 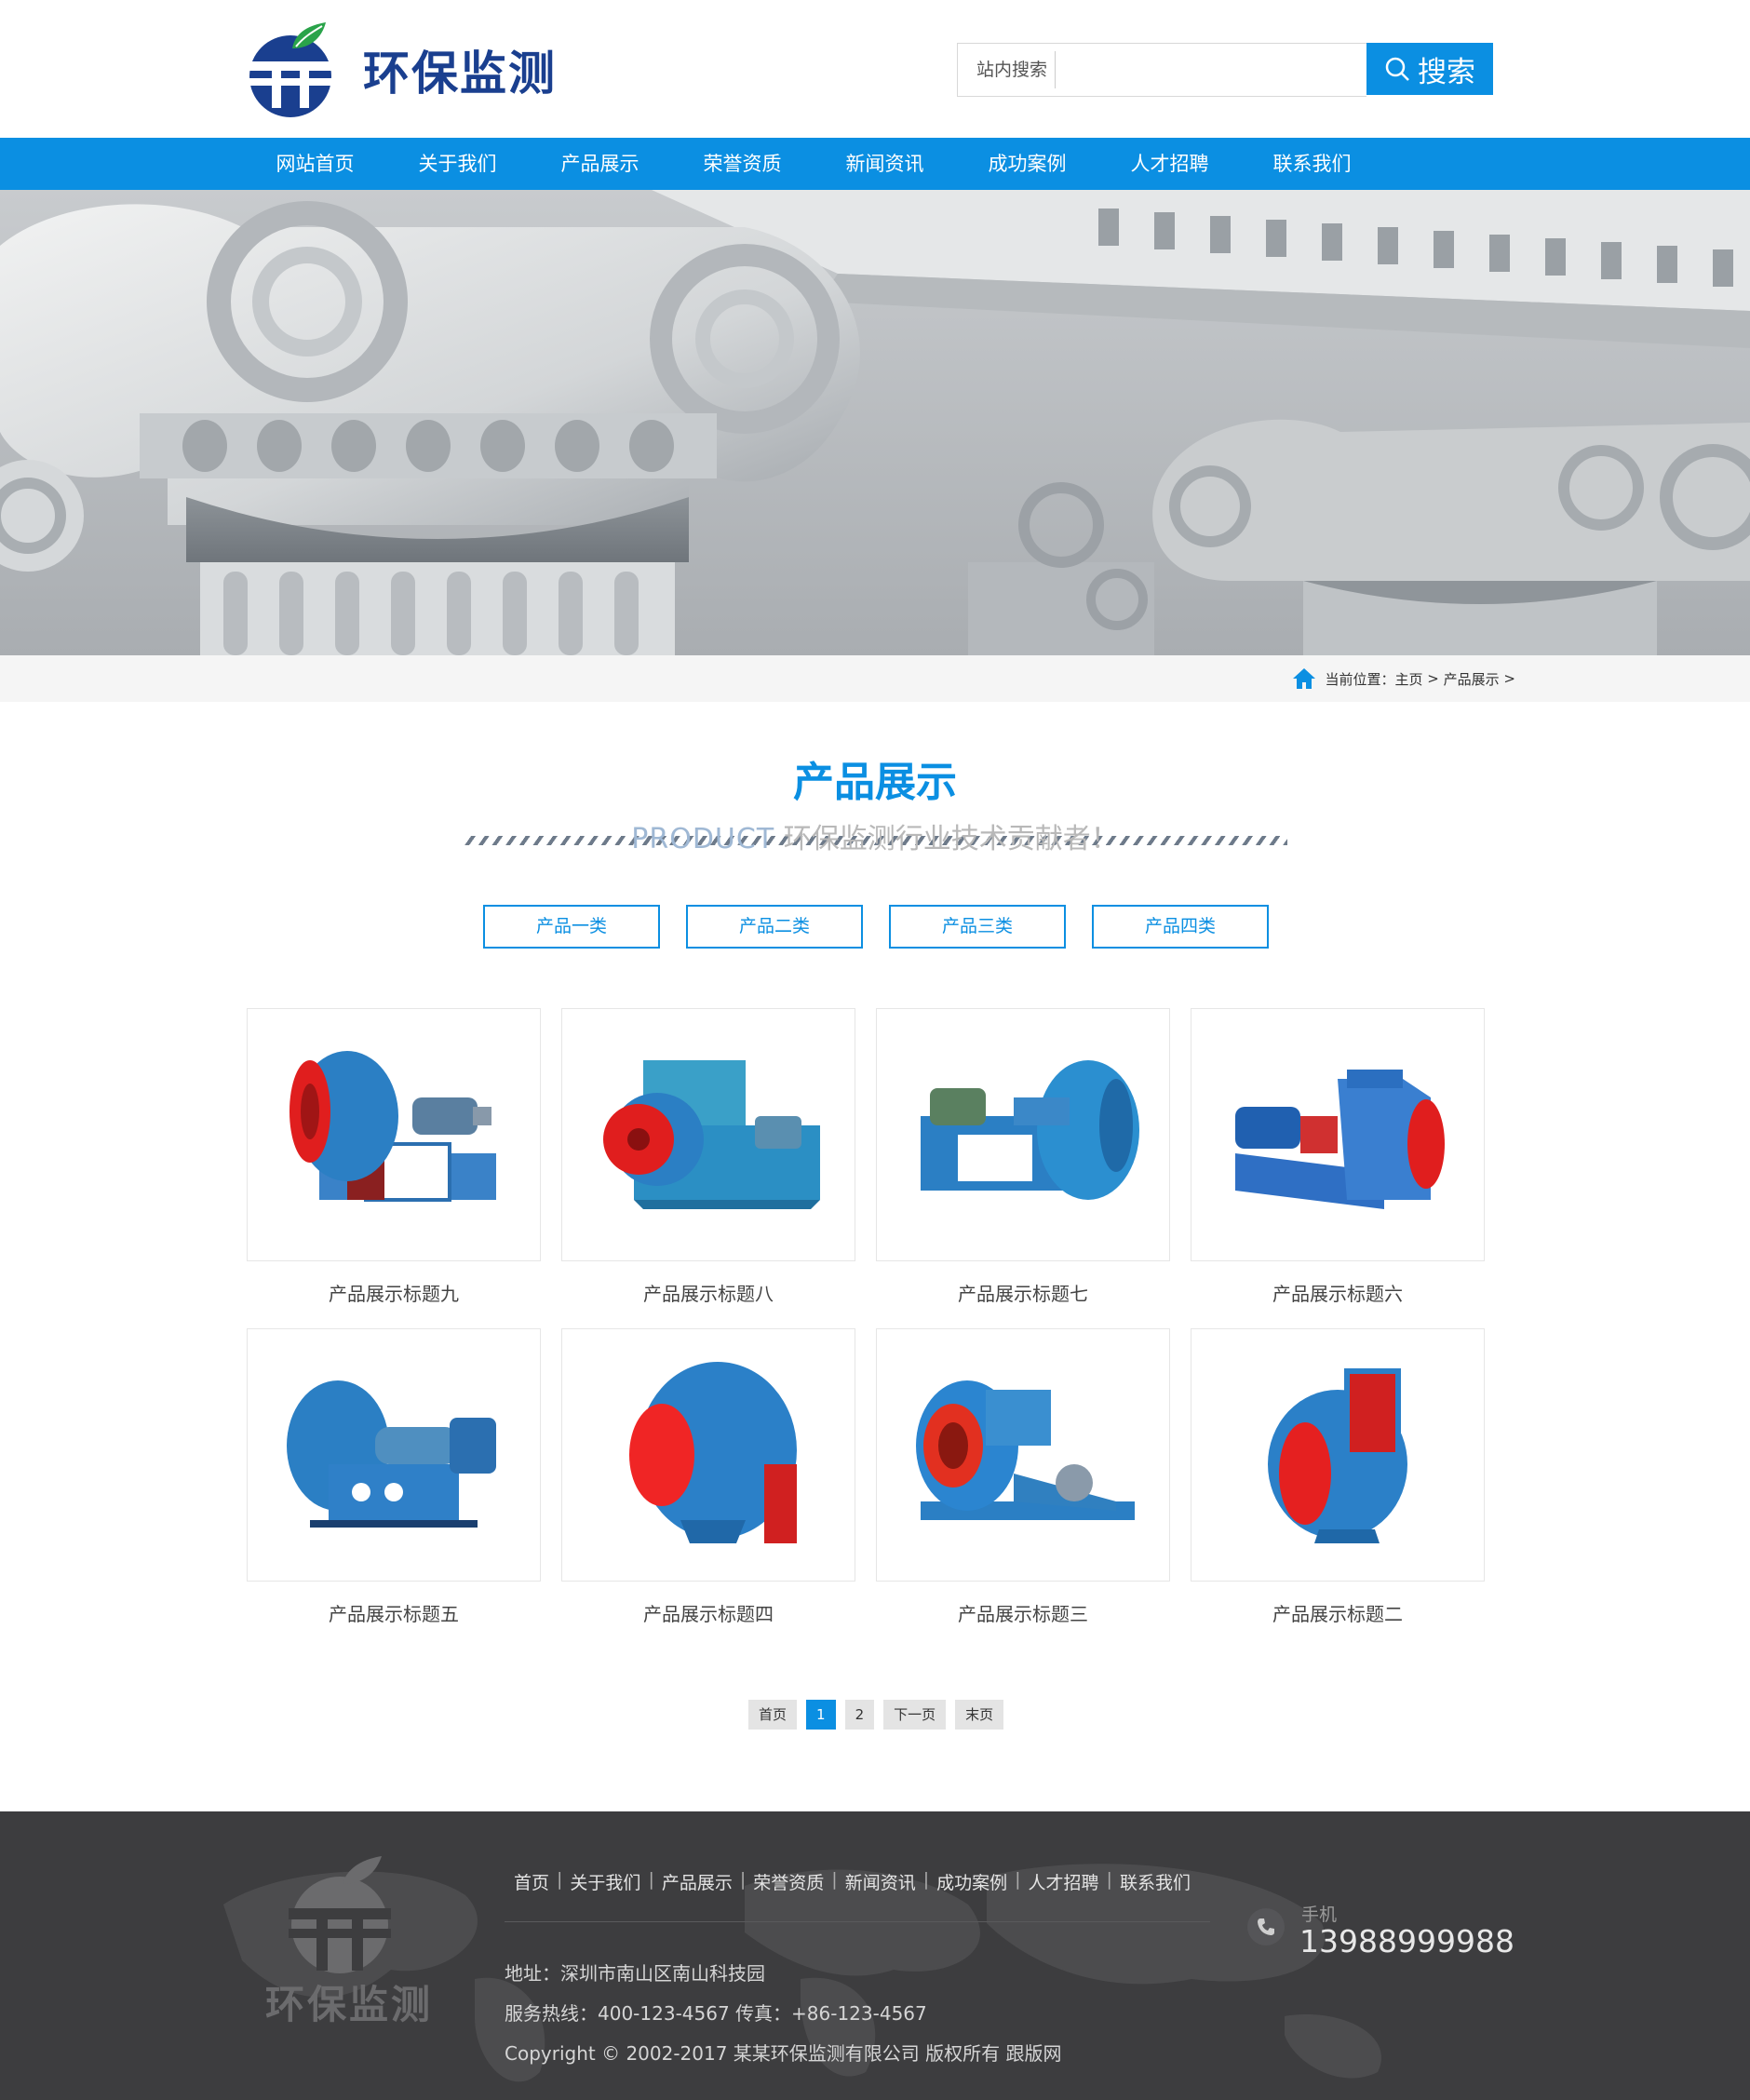 I want to click on breadcrumb-bar: 当前位置： 主页 > 产品展示 >, so click(x=875, y=678).